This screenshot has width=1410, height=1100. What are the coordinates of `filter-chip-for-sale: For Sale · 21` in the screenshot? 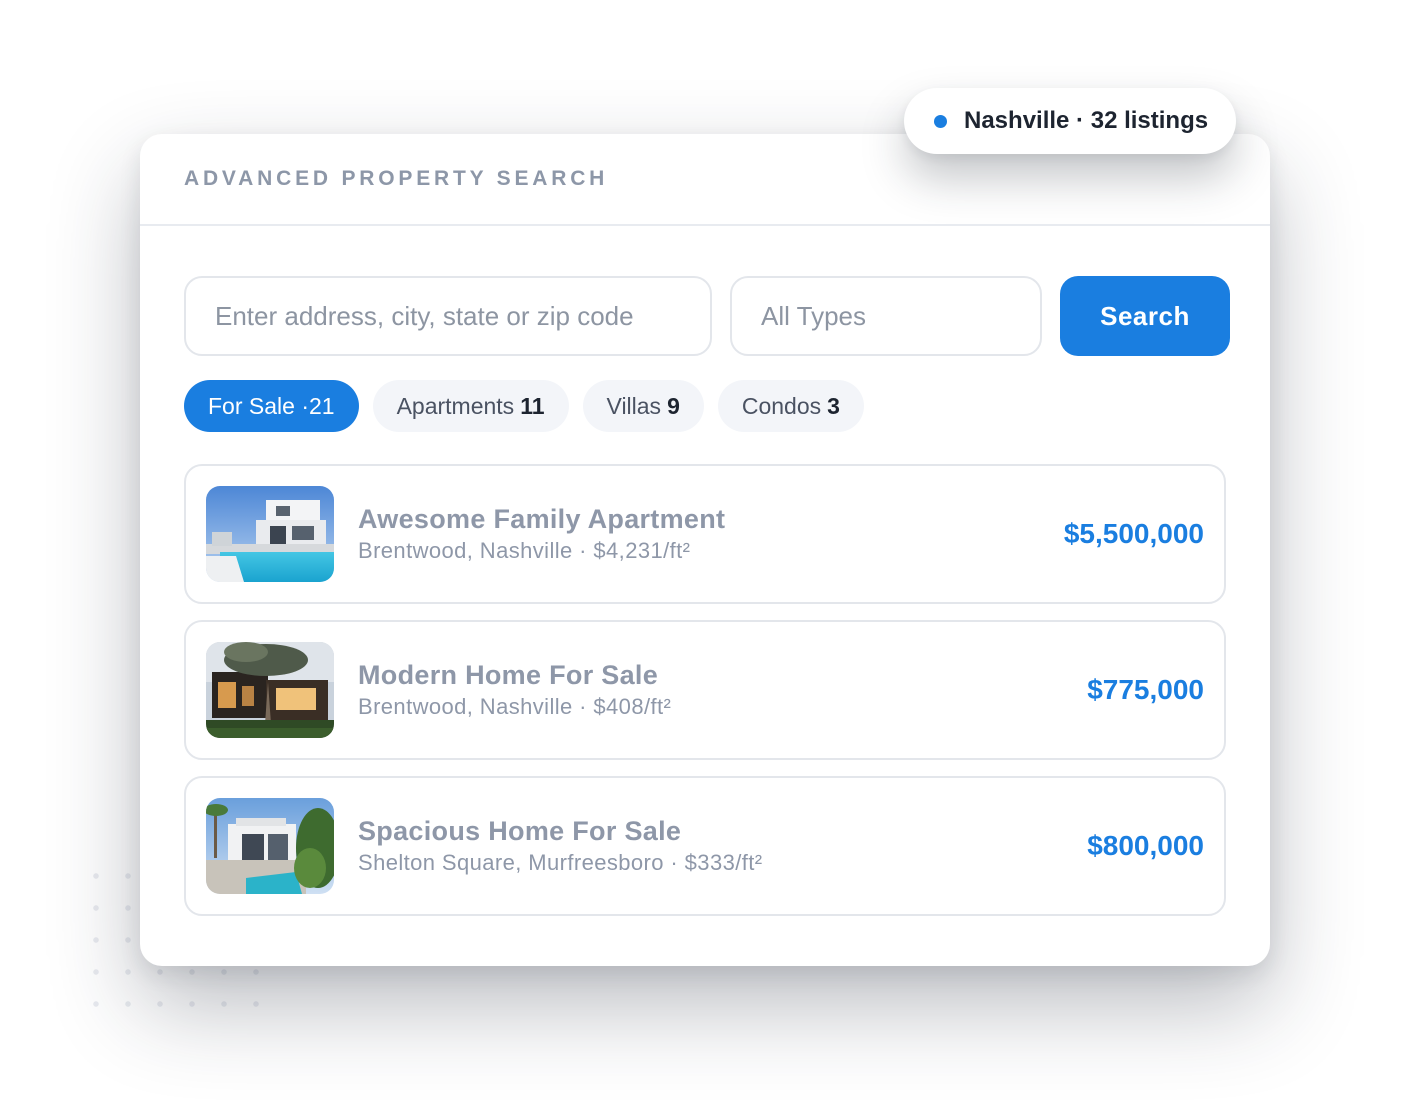 It's located at (271, 406).